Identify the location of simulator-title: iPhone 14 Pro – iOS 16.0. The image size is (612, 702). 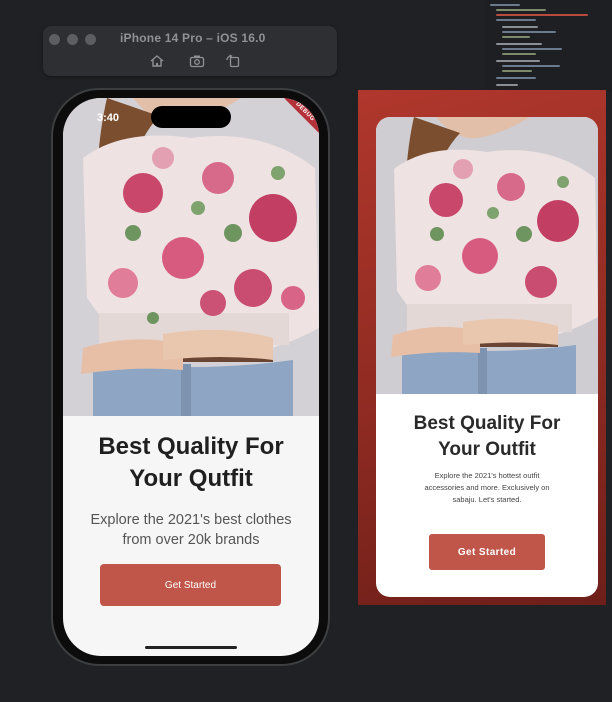
(193, 38).